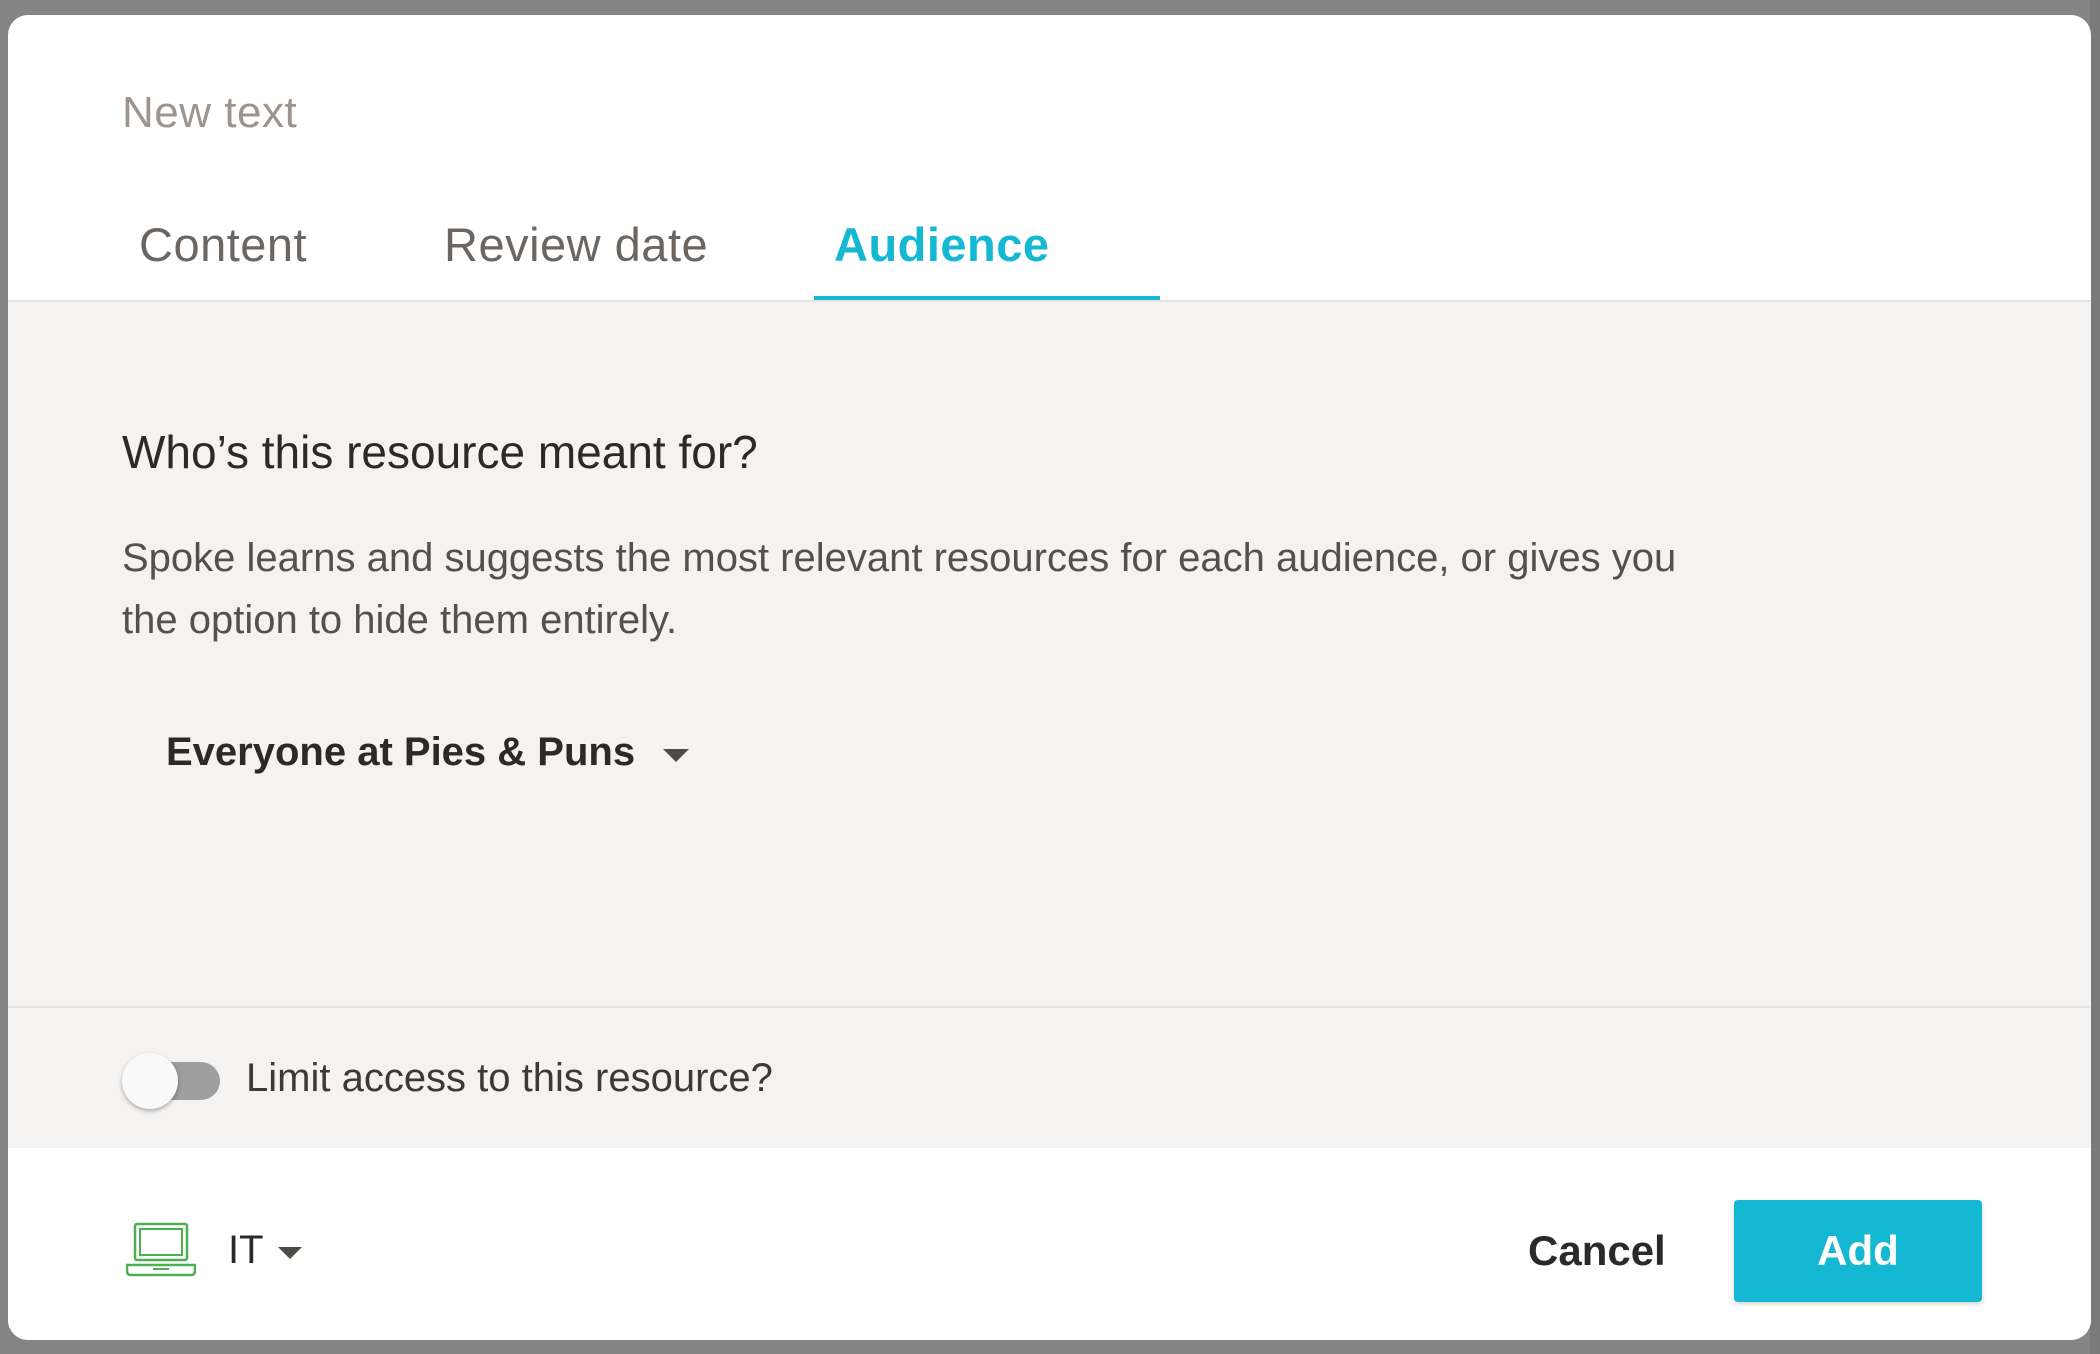 This screenshot has height=1354, width=2100. Describe the element at coordinates (440, 452) in the screenshot. I see `audience-heading: Who’s this resource meant for?` at that location.